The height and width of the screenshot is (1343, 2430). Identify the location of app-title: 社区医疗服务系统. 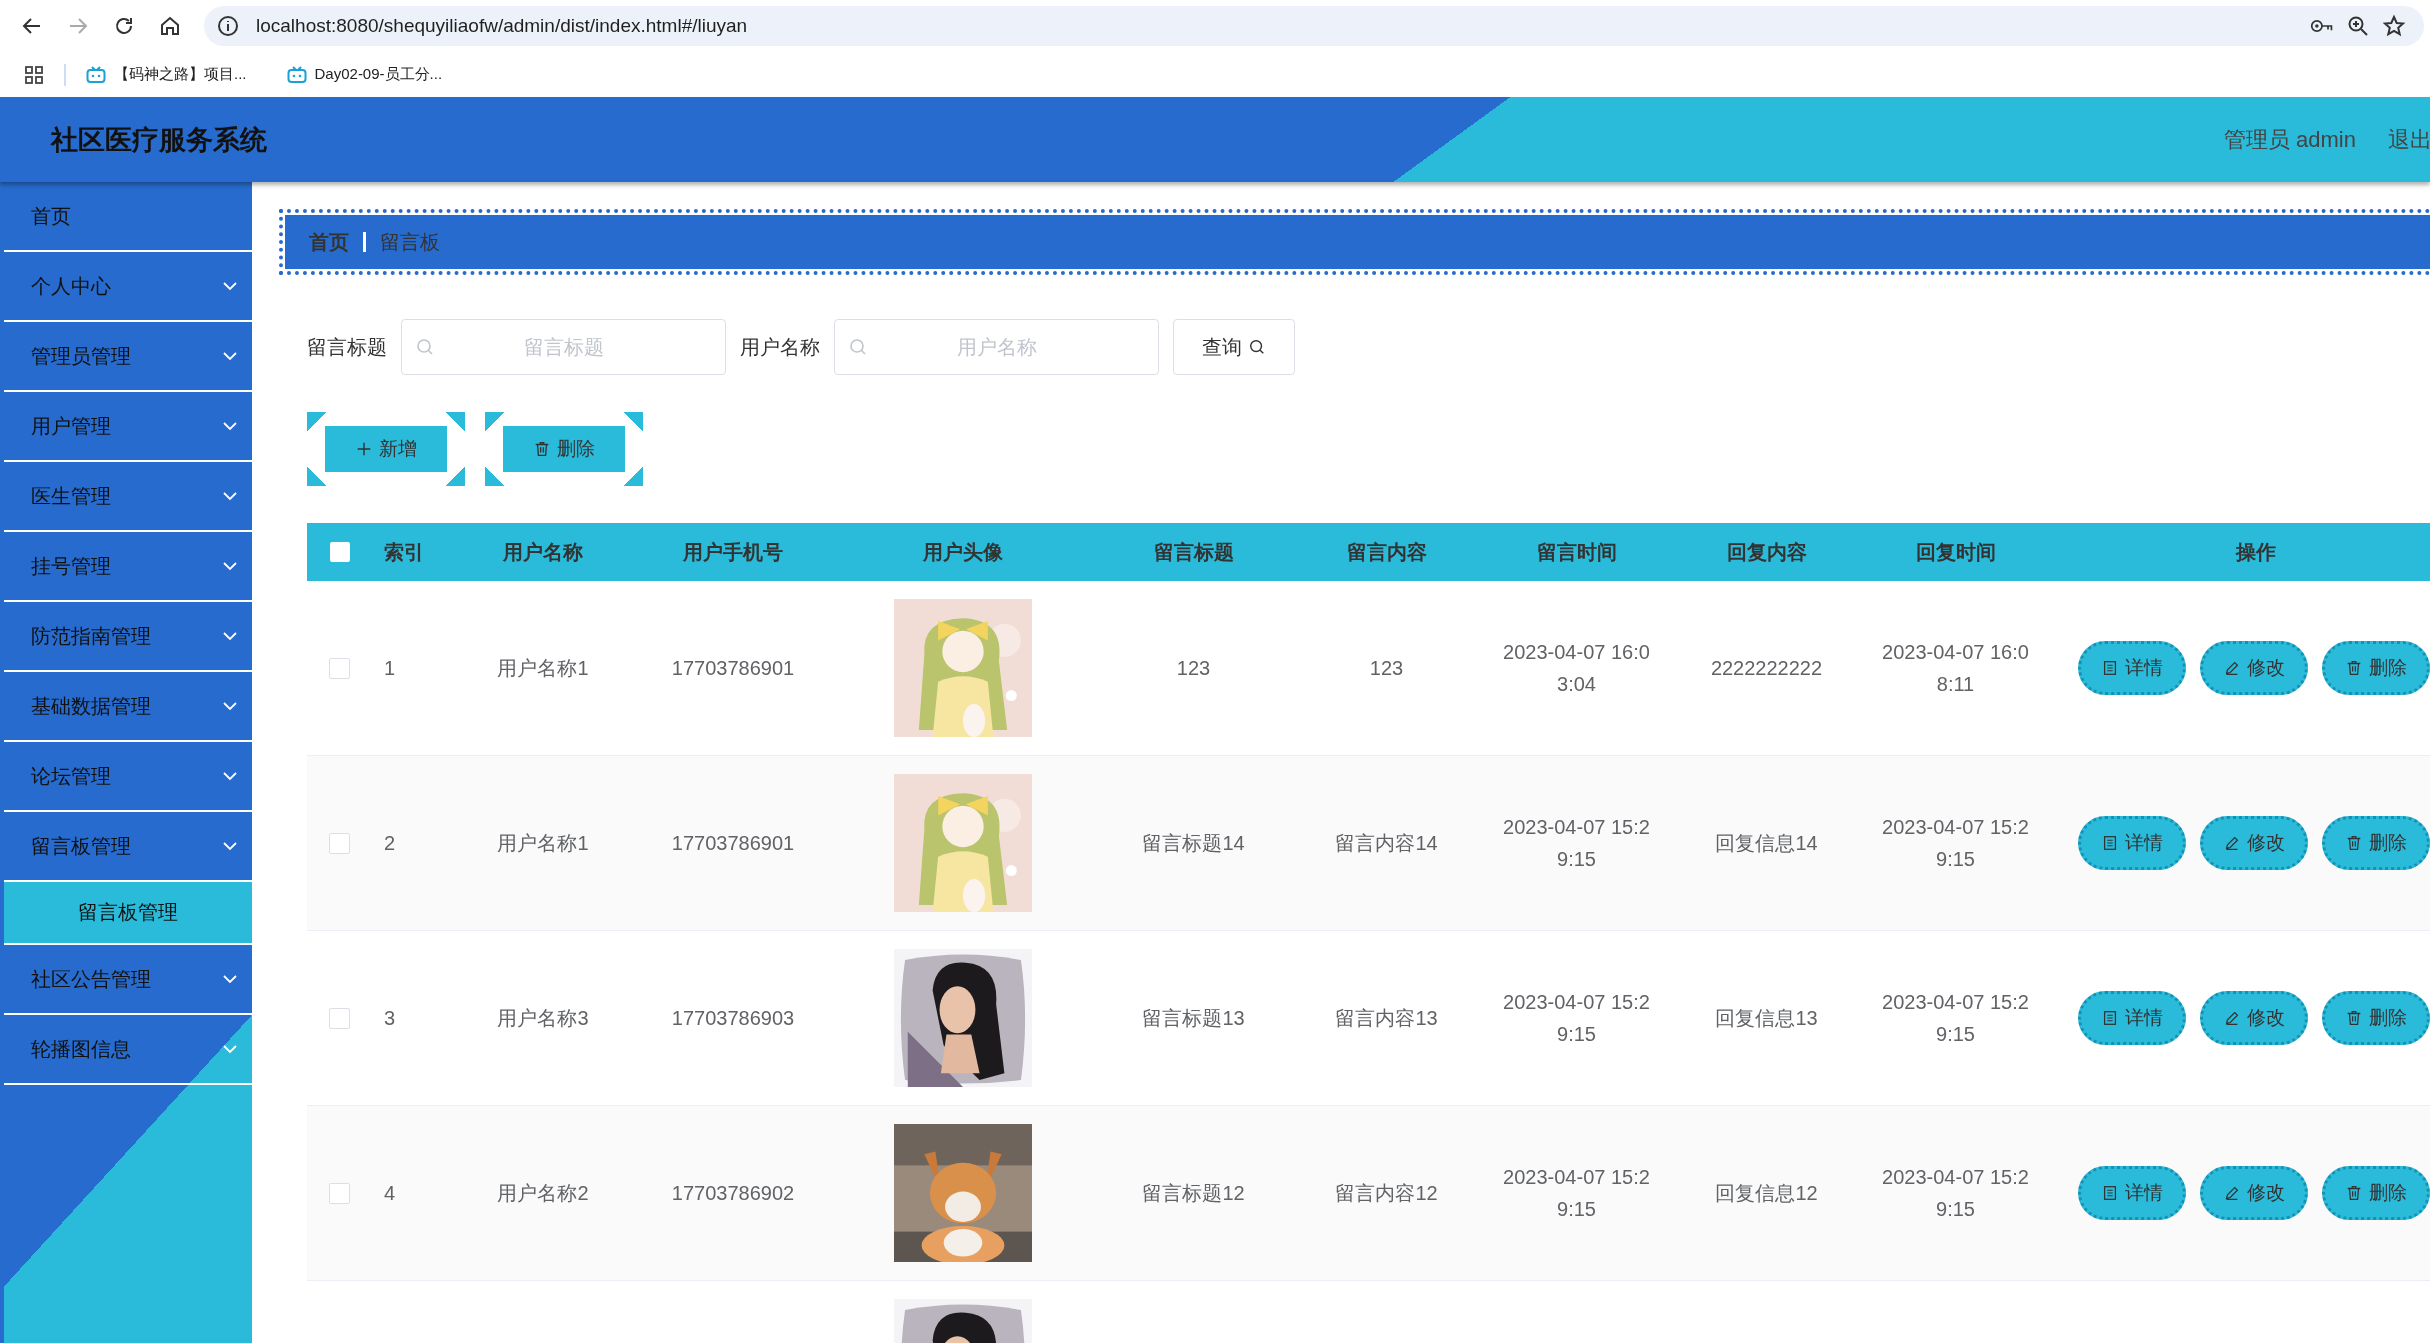
(159, 140).